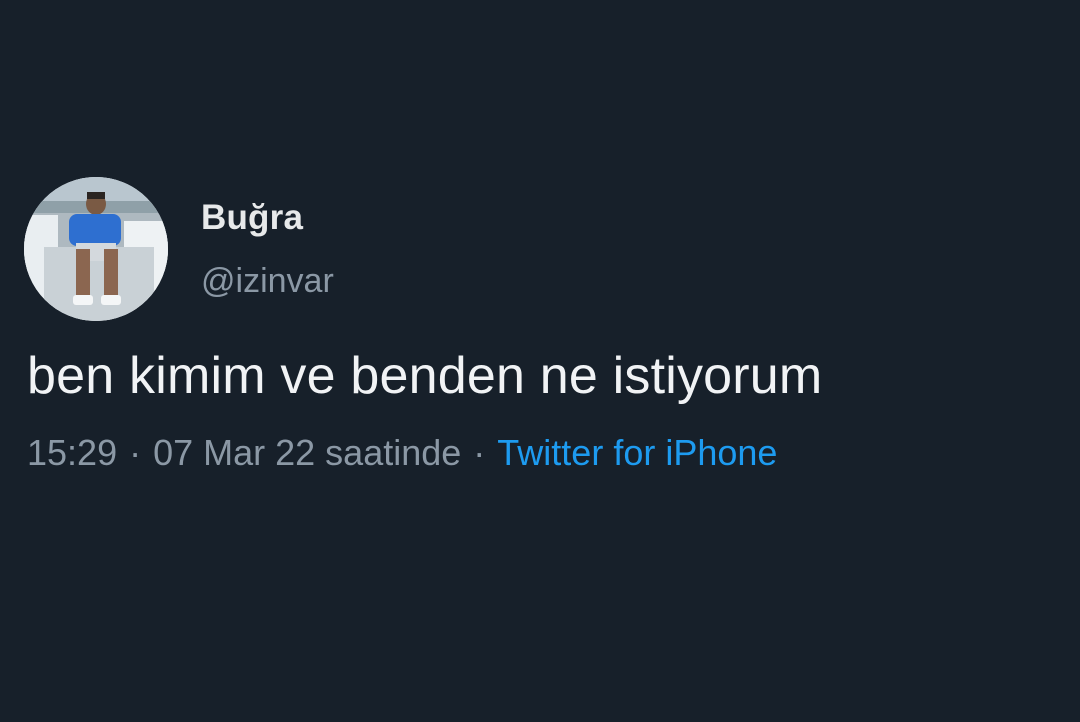 The height and width of the screenshot is (722, 1080). What do you see at coordinates (267, 281) in the screenshot?
I see `user-handle: @izinvar` at bounding box center [267, 281].